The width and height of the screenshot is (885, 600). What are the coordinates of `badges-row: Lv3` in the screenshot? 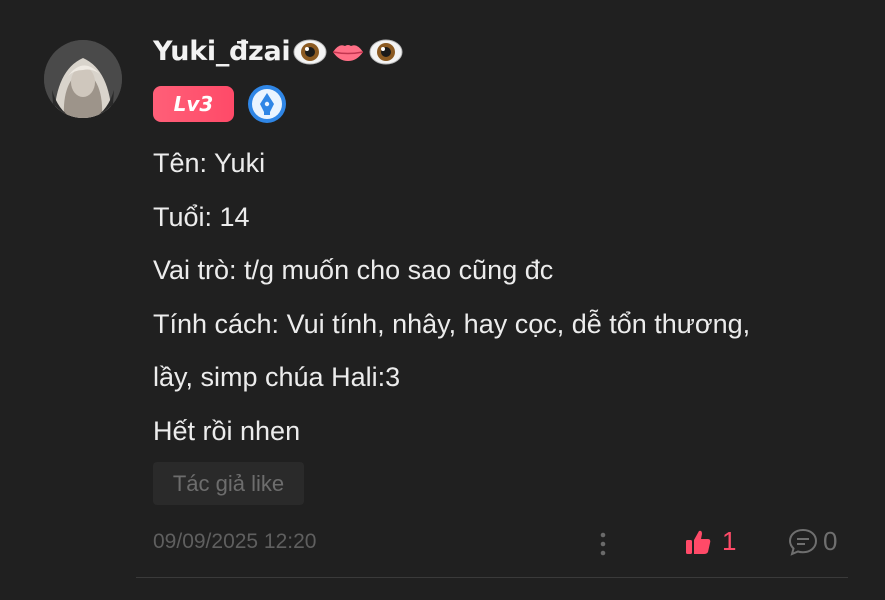 It's located at (220, 104).